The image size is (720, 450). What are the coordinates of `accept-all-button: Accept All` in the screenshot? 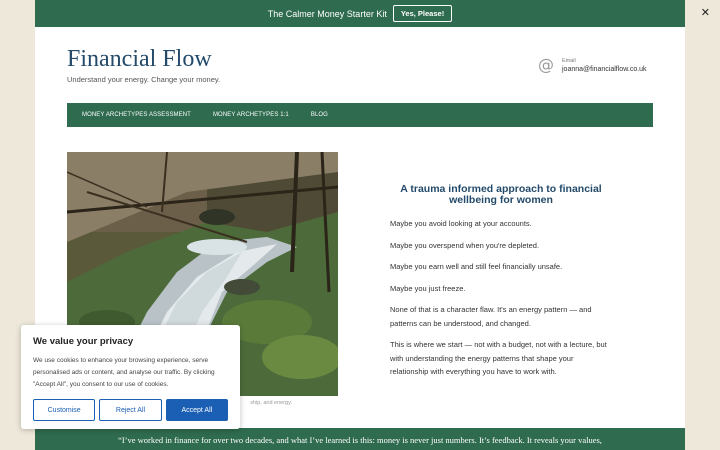 It's located at (196, 410).